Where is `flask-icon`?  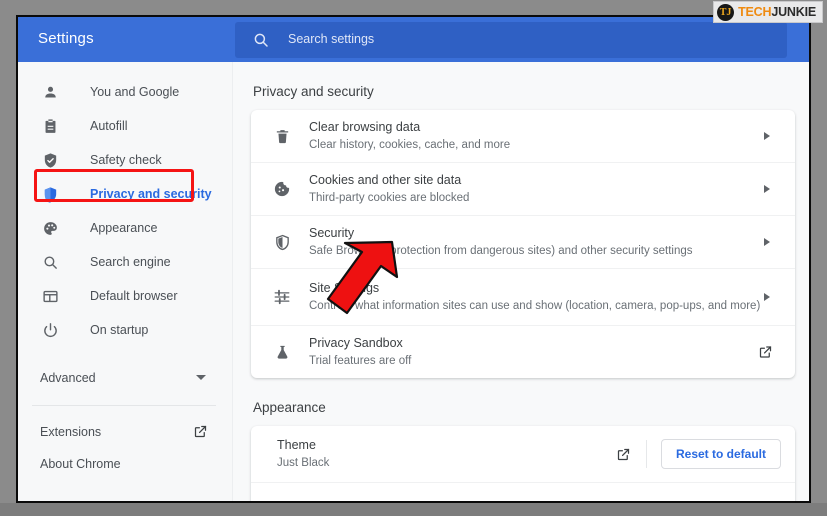 flask-icon is located at coordinates (282, 352).